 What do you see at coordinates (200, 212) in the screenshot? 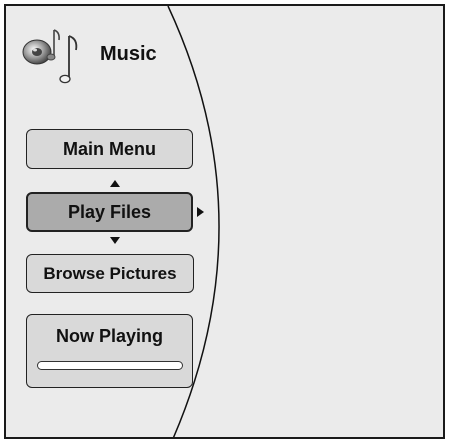
I see `arrow-right-icon` at bounding box center [200, 212].